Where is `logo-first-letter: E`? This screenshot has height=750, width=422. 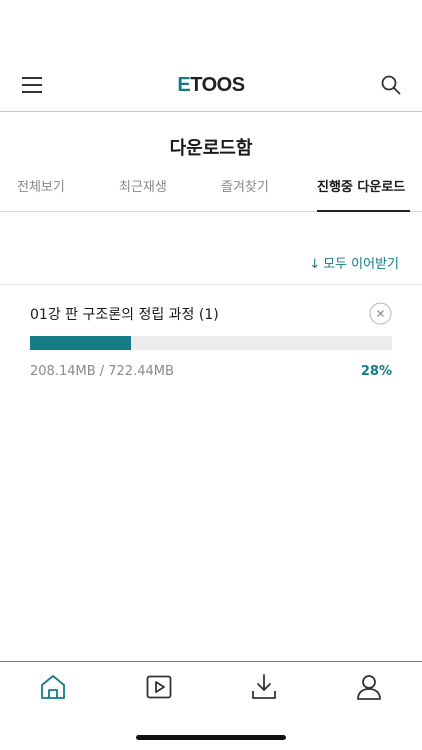 logo-first-letter: E is located at coordinates (184, 85).